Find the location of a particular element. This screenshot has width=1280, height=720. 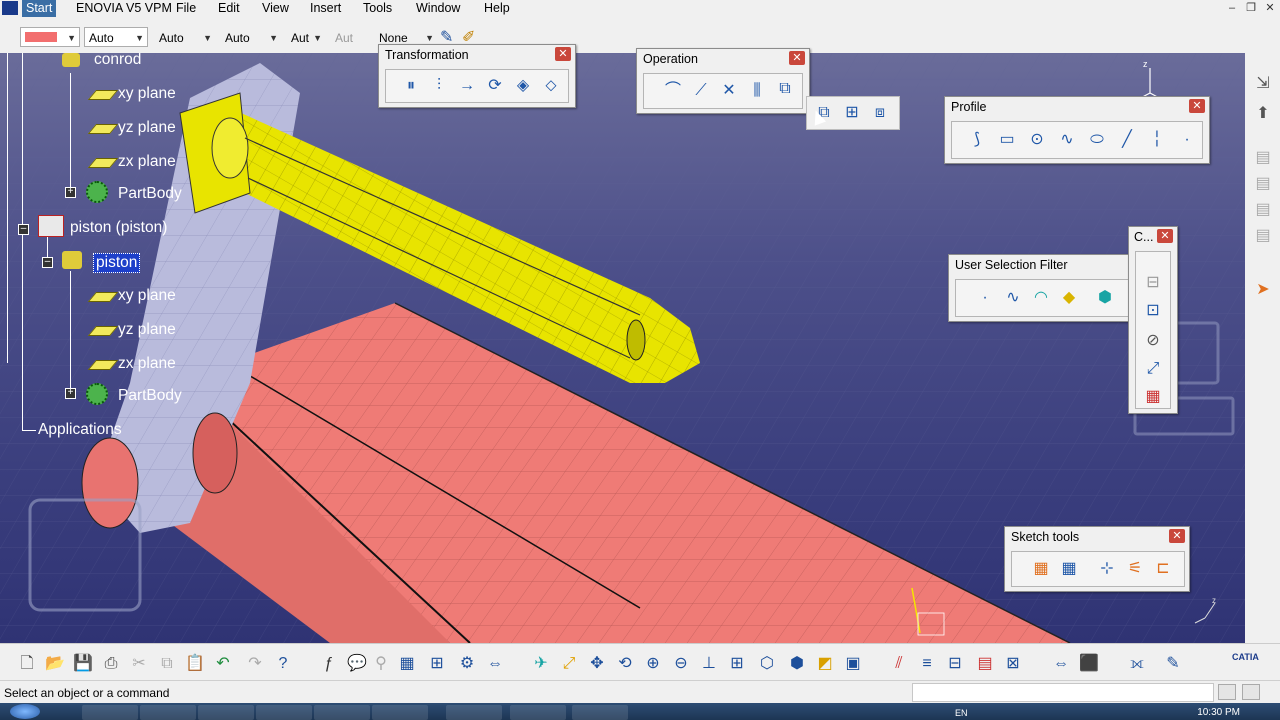

status-btn-1-icon is located at coordinates (1227, 692).